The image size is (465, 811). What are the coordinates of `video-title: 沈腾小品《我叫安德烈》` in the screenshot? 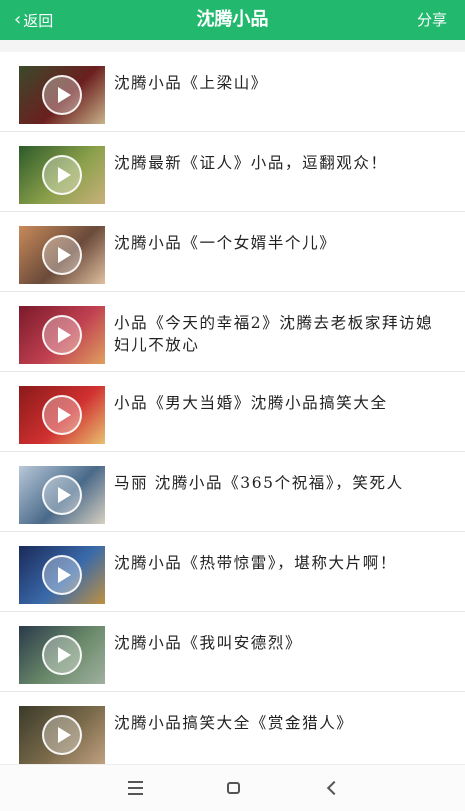 It's located at (208, 643).